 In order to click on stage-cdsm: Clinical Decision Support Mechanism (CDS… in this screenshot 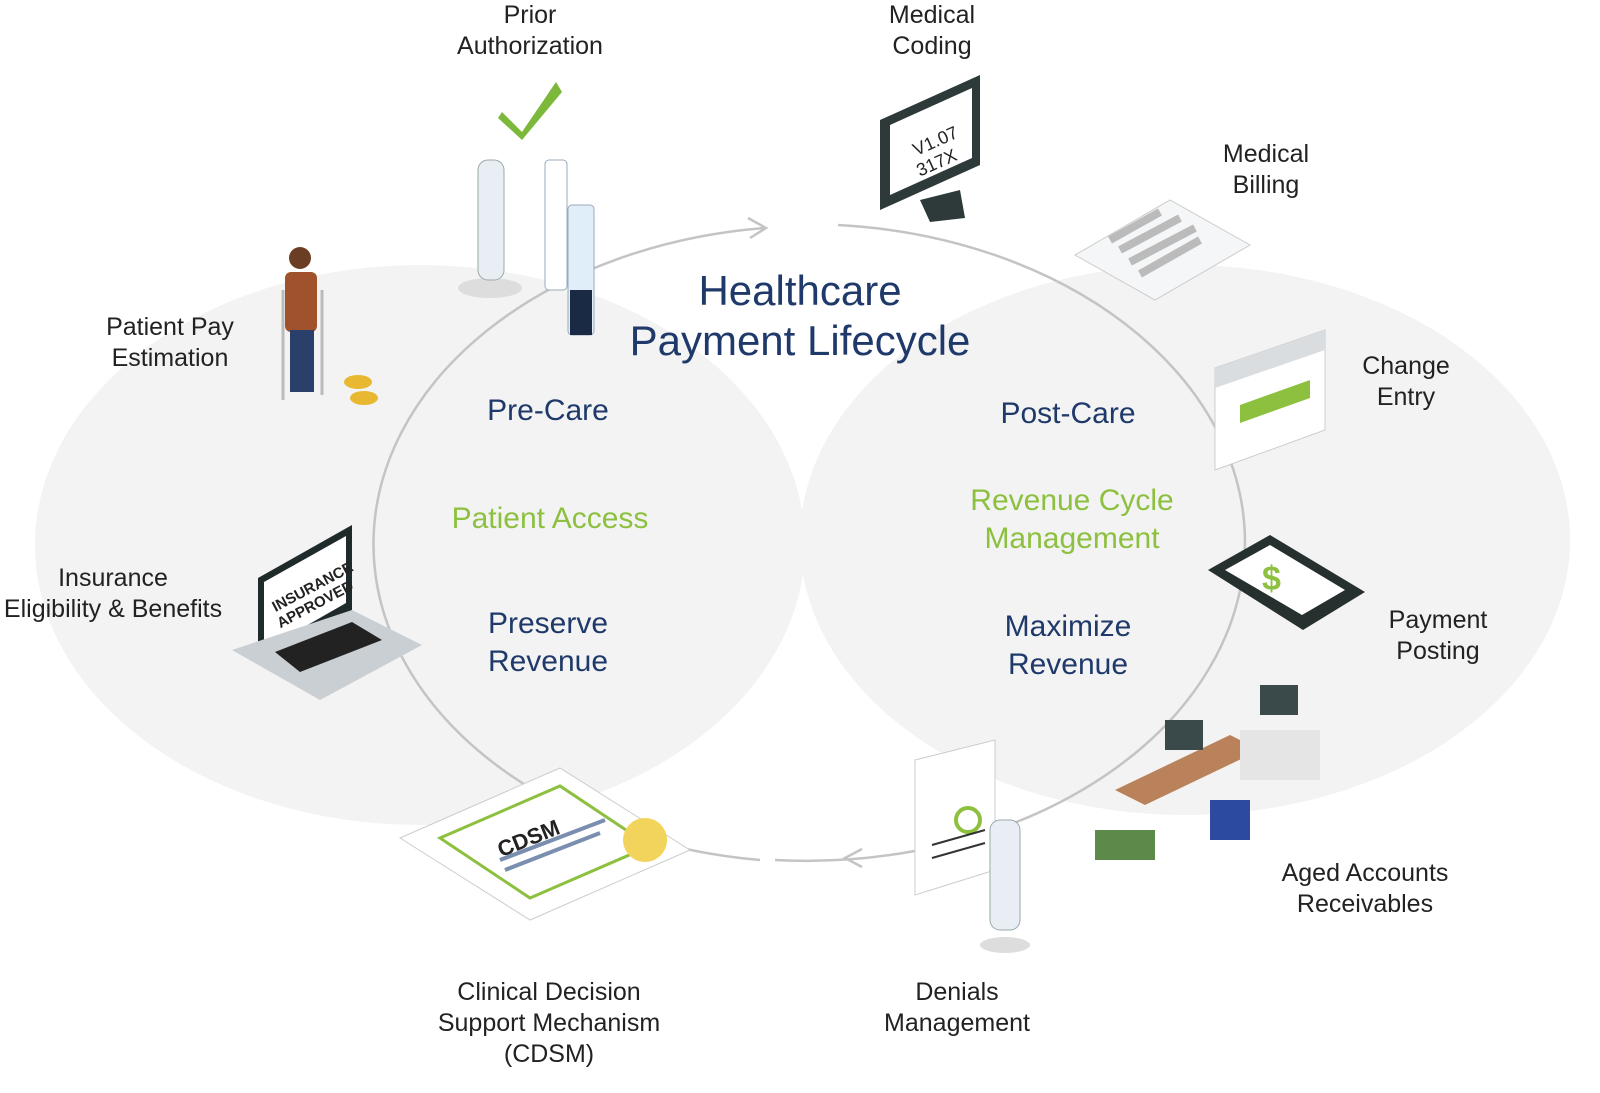, I will do `click(549, 1023)`.